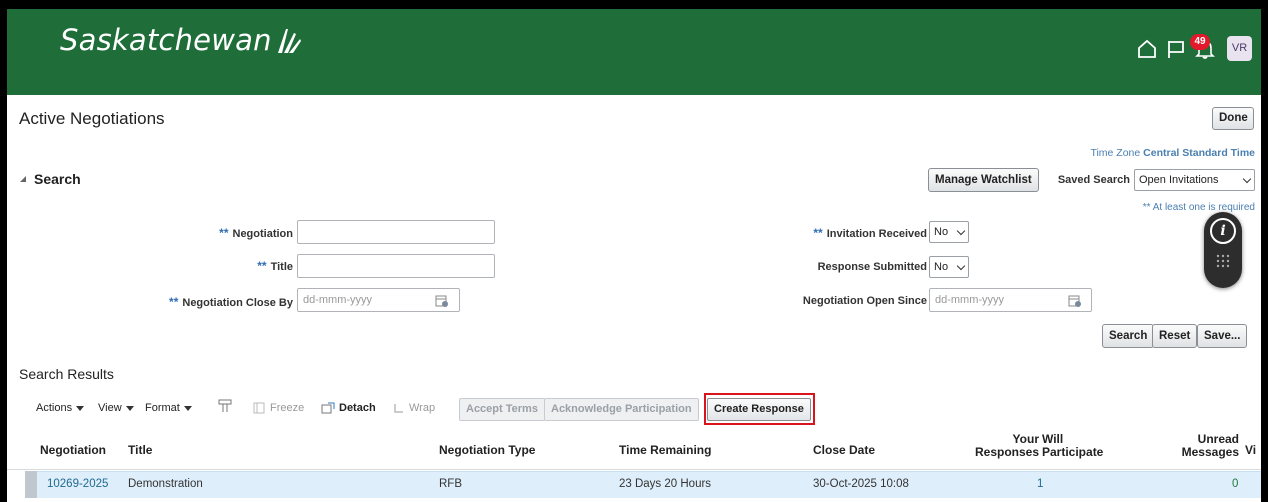 Image resolution: width=1268 pixels, height=502 pixels. Describe the element at coordinates (1223, 231) in the screenshot. I see `info-icon: i` at that location.